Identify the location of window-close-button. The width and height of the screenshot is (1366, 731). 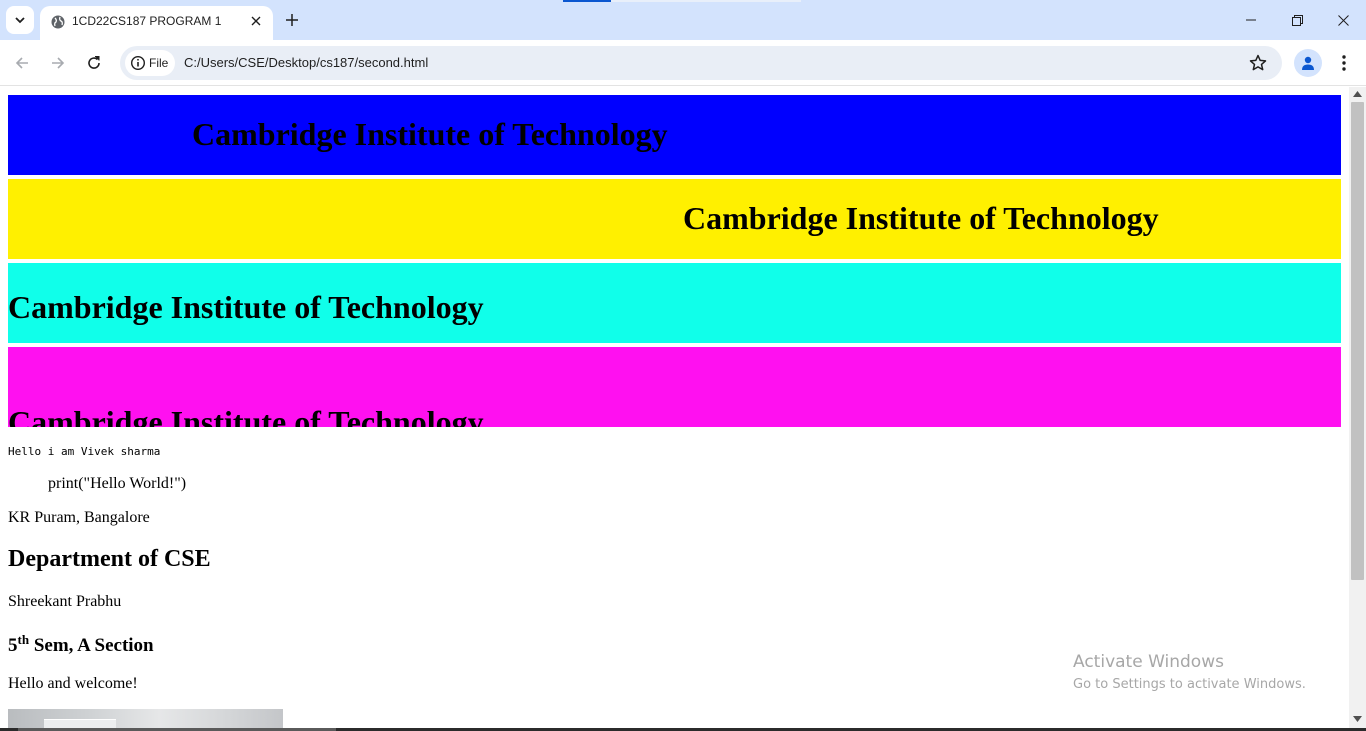
(1343, 20).